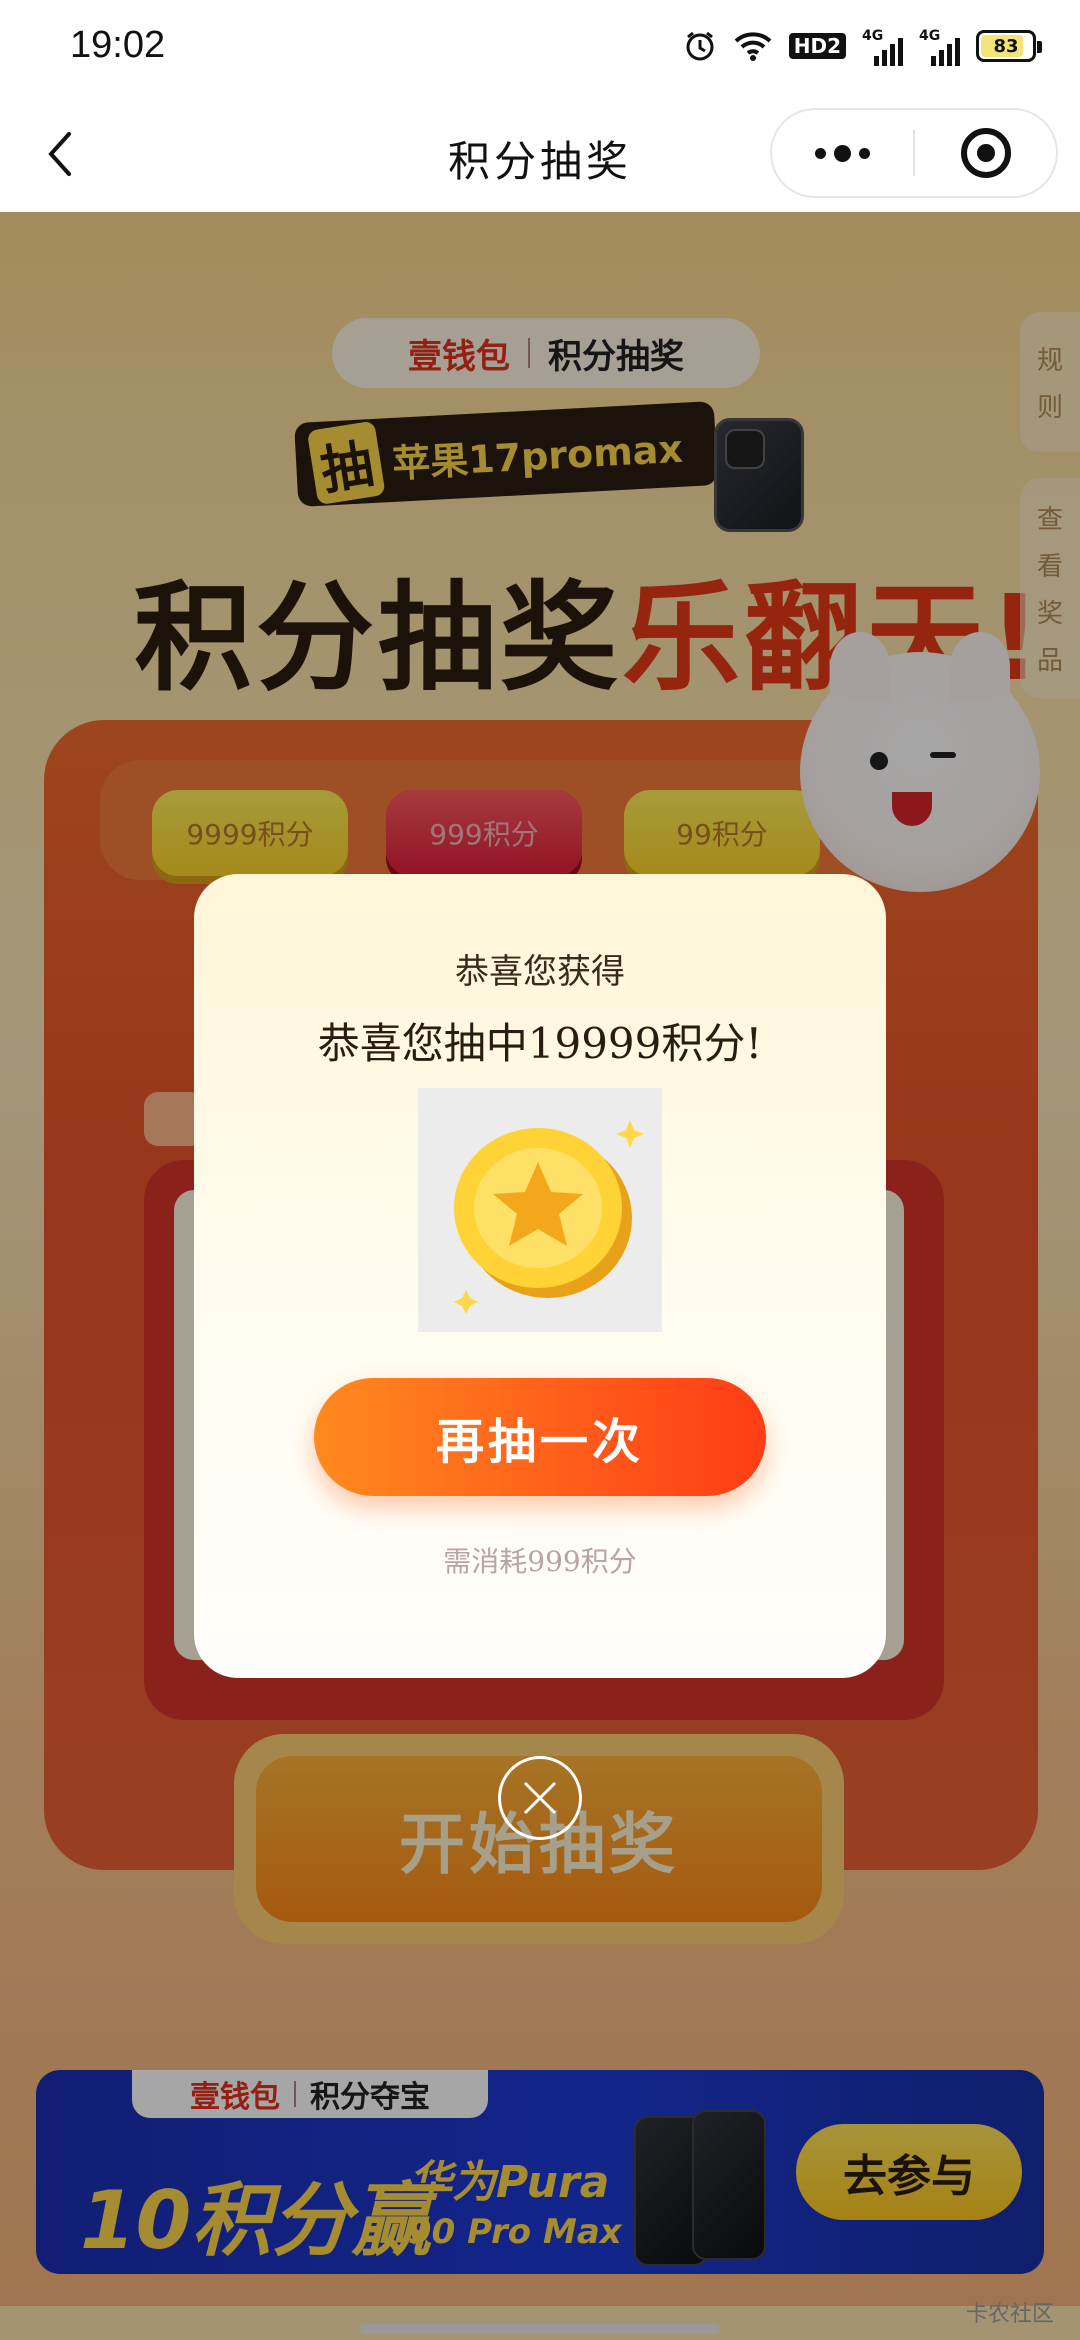 The width and height of the screenshot is (1080, 2340). I want to click on status-bar: 19:02 HD2 4G 4G 83, so click(540, 48).